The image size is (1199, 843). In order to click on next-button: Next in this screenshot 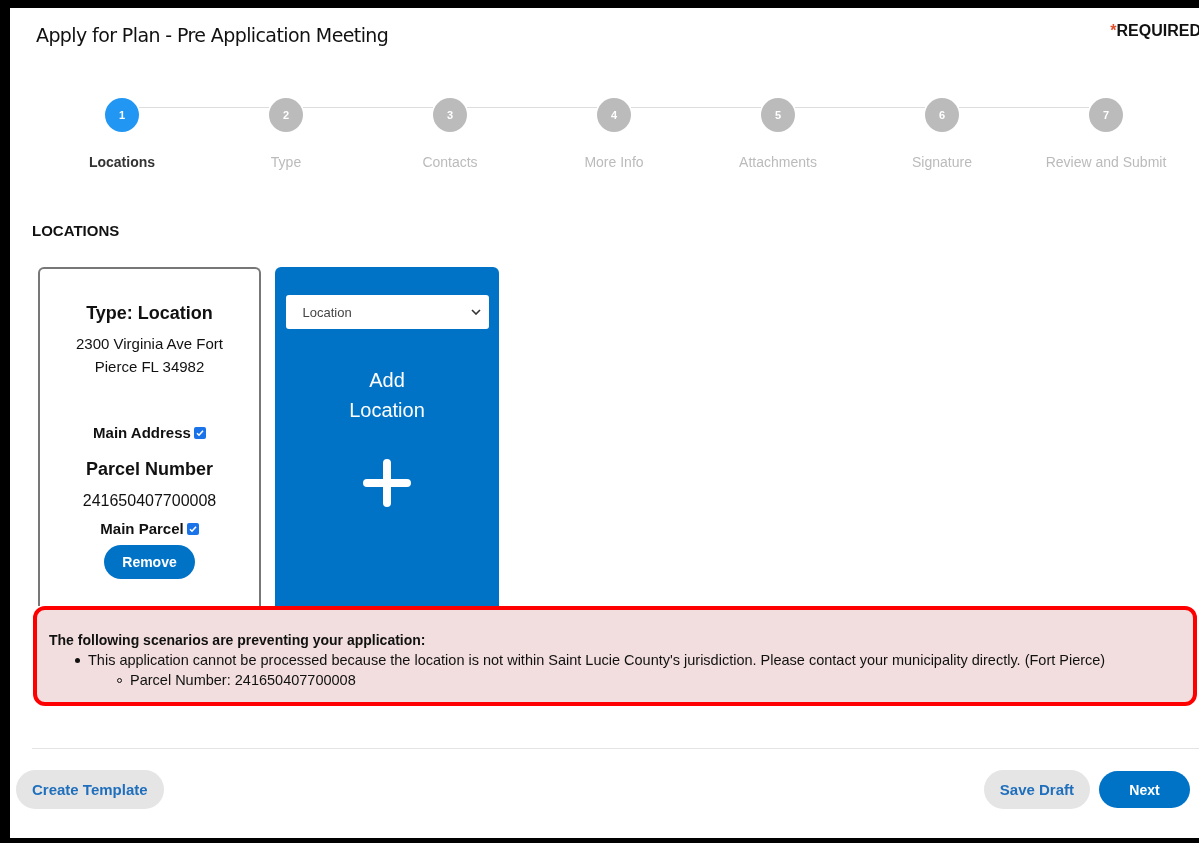, I will do `click(1144, 789)`.